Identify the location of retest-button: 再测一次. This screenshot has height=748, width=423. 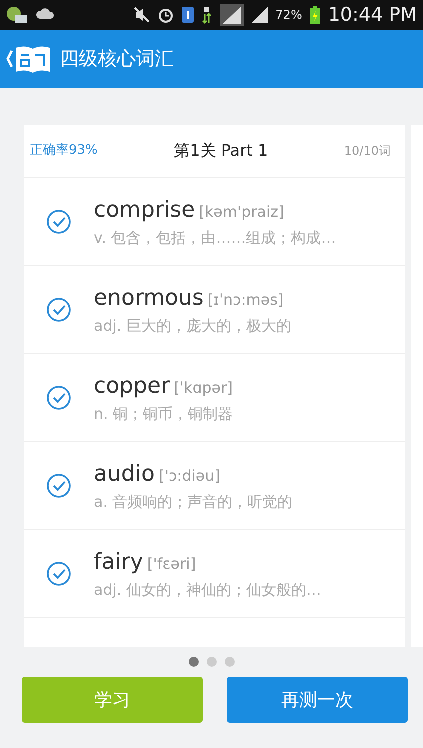
(317, 700).